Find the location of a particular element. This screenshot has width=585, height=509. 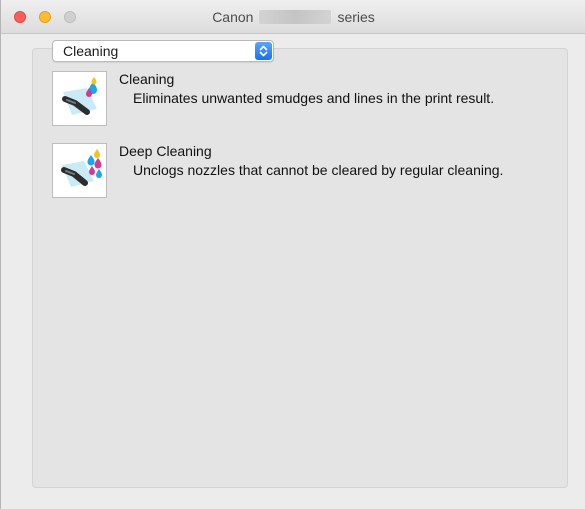

deep-cleaning-icon is located at coordinates (81, 168).